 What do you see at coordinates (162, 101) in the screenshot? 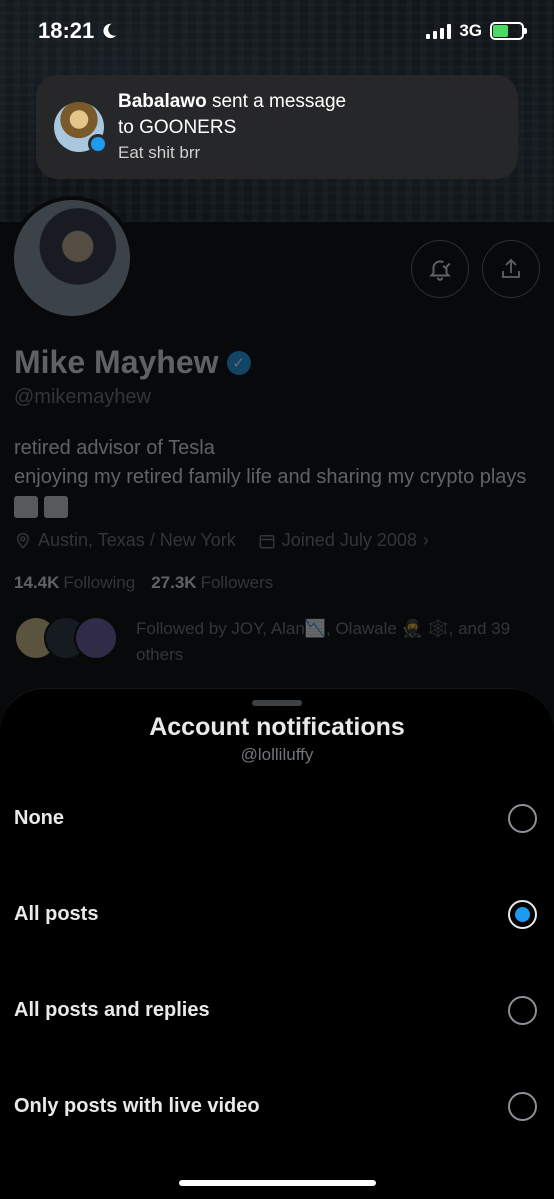
I see `notification-sender: Babalawo` at bounding box center [162, 101].